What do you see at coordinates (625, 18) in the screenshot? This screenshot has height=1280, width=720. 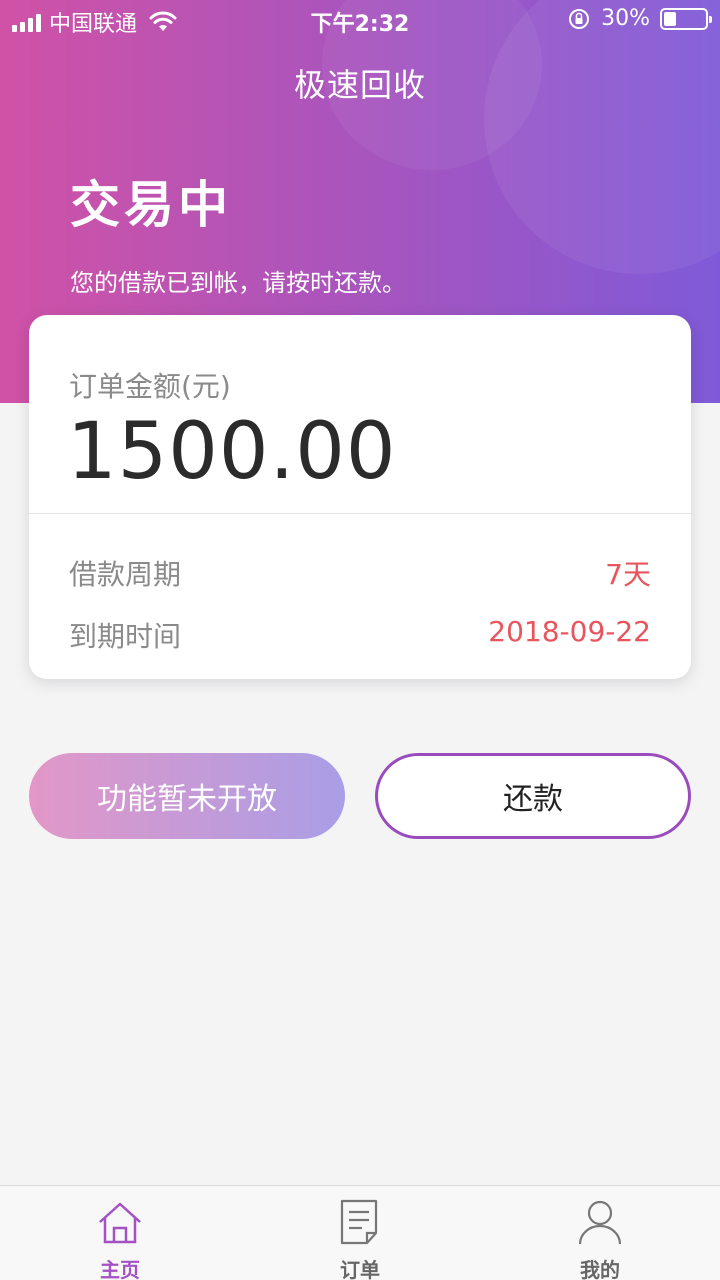 I see `battery-percentage: 30%` at bounding box center [625, 18].